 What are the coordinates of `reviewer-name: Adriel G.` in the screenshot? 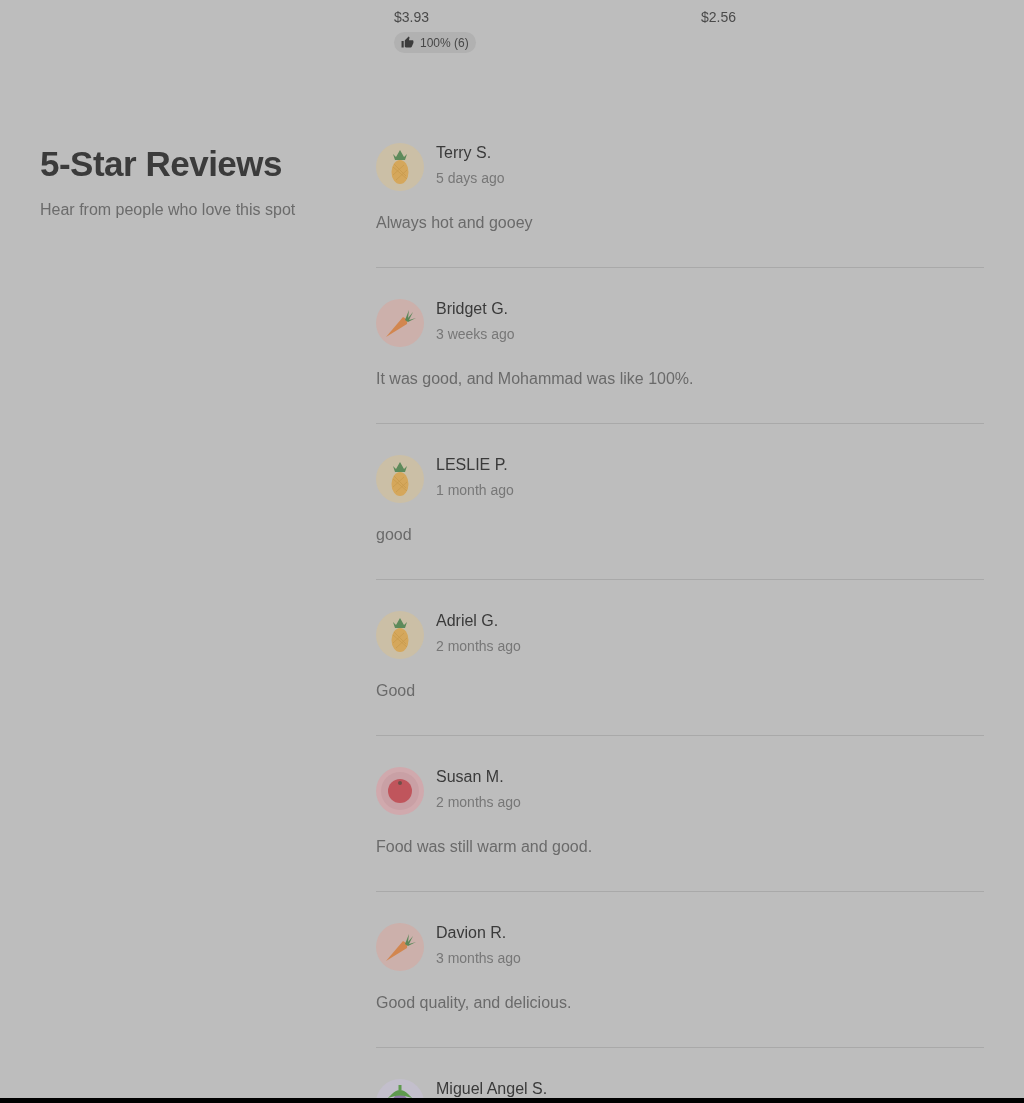 It's located at (468, 621).